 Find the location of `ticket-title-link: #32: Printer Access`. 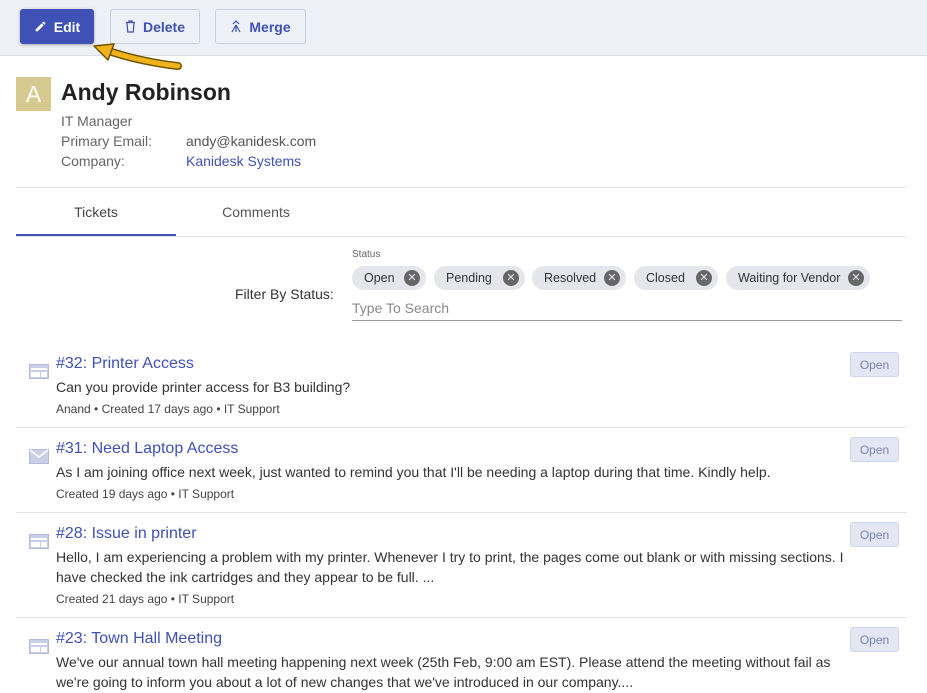

ticket-title-link: #32: Printer Access is located at coordinates (125, 364).